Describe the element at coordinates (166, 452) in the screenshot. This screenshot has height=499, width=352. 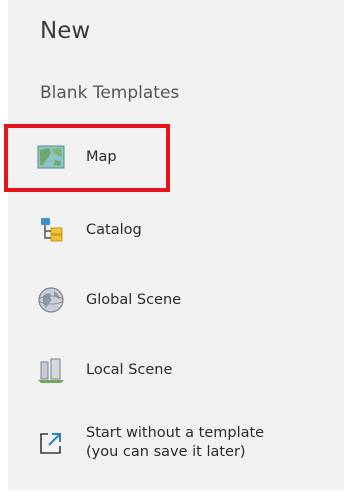
I see `start-without-template-line2: (you can save it later)` at that location.